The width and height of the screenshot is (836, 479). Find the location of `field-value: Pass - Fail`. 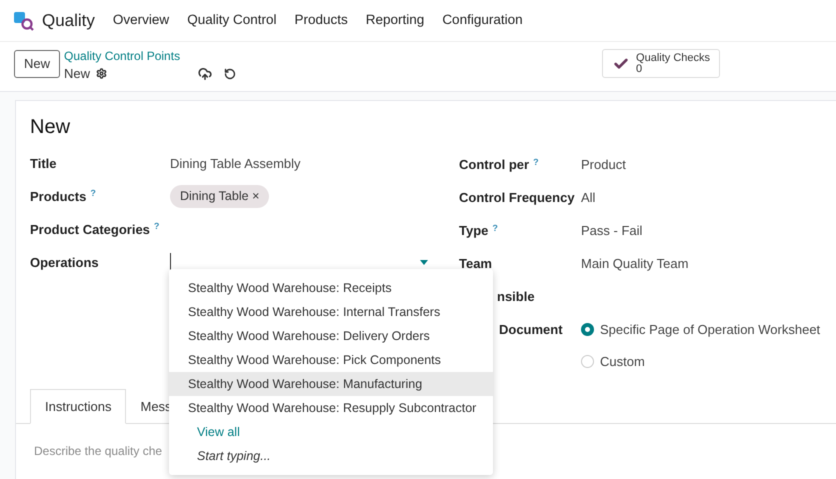

field-value: Pass - Fail is located at coordinates (611, 231).